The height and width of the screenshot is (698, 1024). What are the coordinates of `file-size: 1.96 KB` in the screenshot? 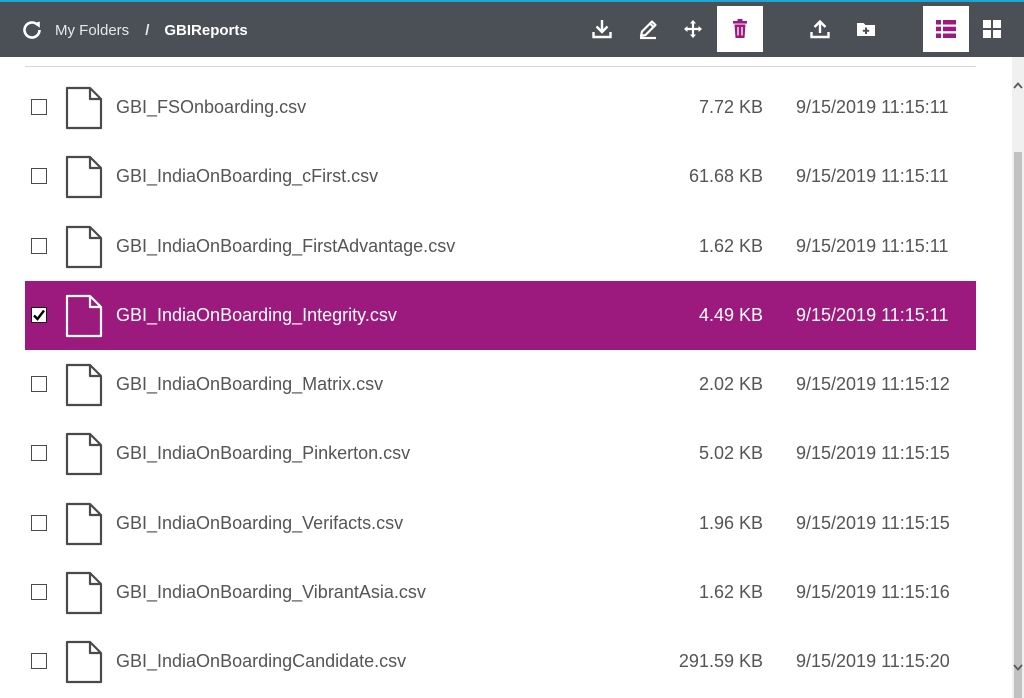 It's located at (730, 522).